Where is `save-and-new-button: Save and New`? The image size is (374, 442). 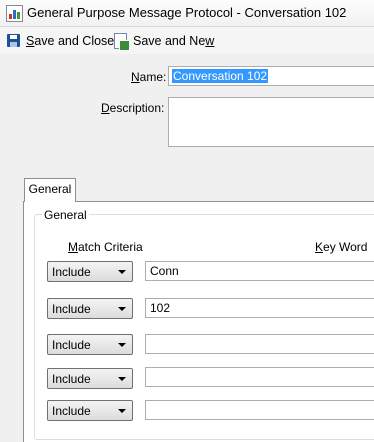
save-and-new-button: Save and New is located at coordinates (163, 41).